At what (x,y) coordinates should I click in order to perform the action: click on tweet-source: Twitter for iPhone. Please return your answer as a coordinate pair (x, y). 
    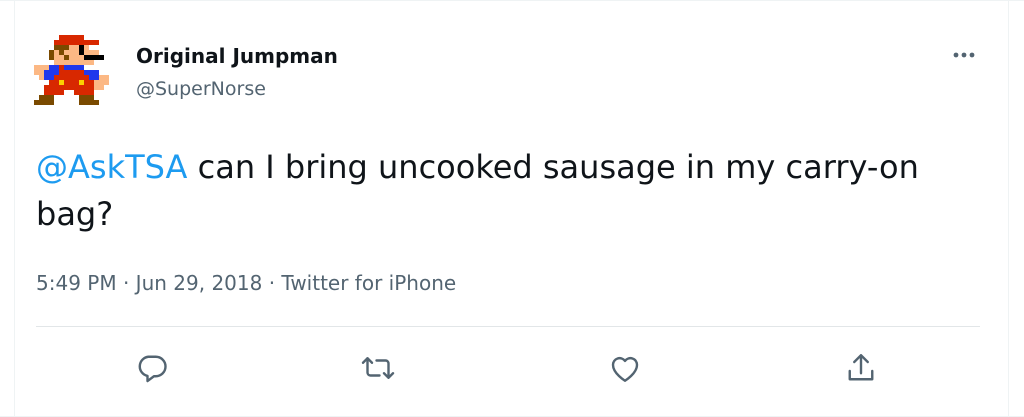
    Looking at the image, I should click on (368, 283).